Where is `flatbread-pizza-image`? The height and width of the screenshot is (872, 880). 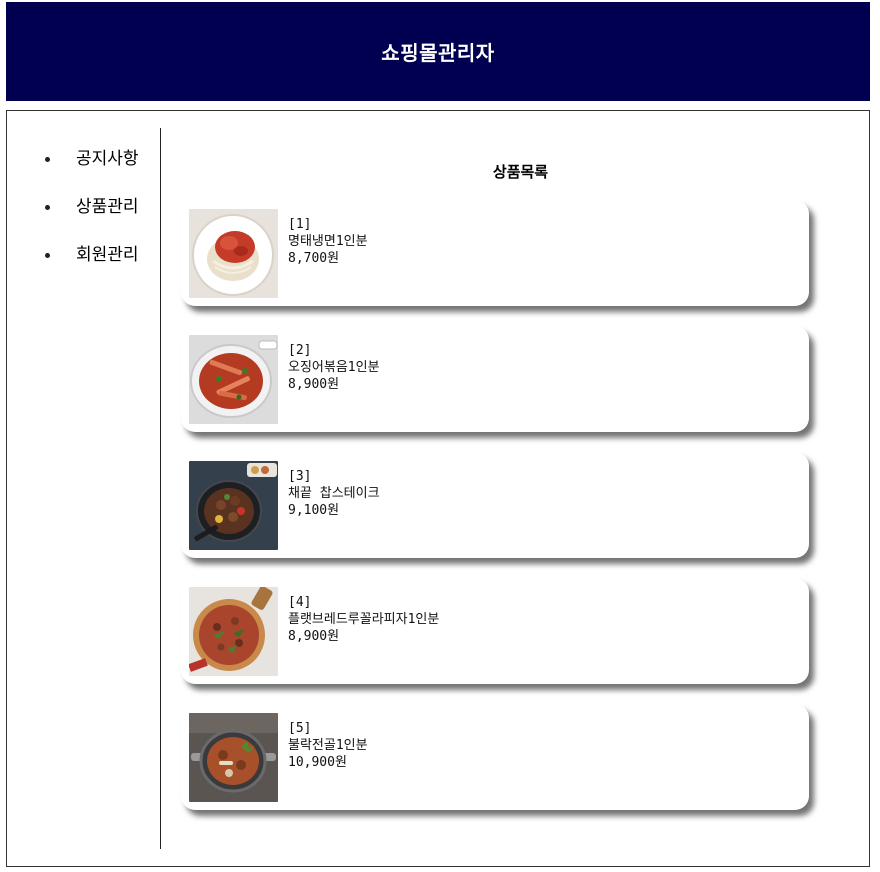 flatbread-pizza-image is located at coordinates (233, 631).